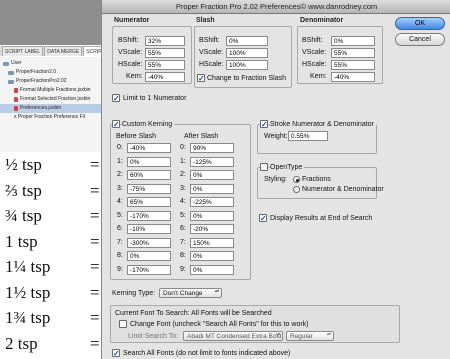 This screenshot has height=359, width=450. What do you see at coordinates (132, 20) in the screenshot?
I see `numerator-heading: Numerator` at bounding box center [132, 20].